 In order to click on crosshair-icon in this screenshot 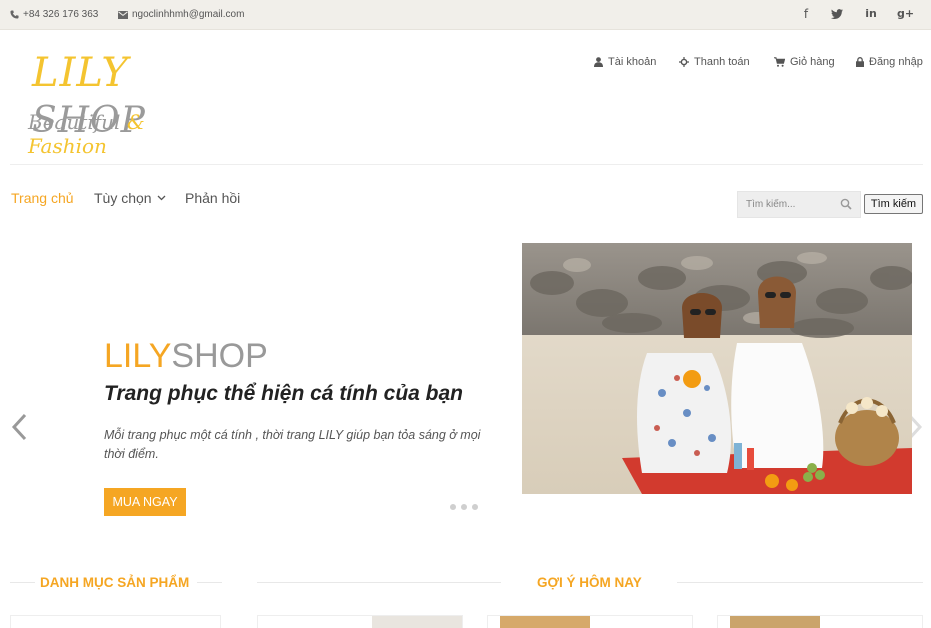, I will do `click(684, 62)`.